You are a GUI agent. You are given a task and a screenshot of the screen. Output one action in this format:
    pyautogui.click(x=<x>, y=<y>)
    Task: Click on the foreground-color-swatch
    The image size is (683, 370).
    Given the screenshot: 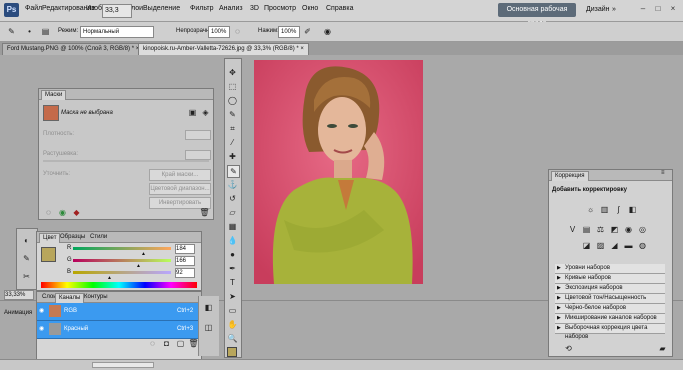 What is the action you would take?
    pyautogui.click(x=48, y=254)
    